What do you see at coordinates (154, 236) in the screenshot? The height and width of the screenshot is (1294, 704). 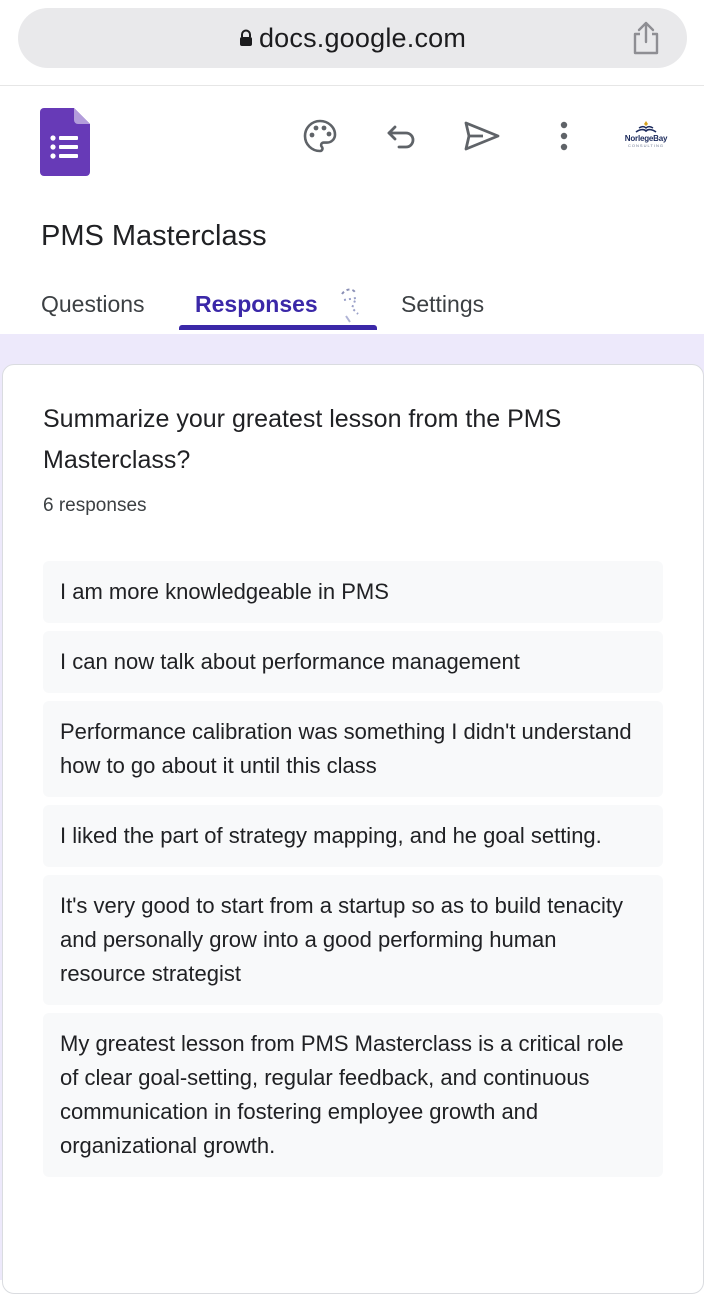 I see `form-title: PMS Masterclass` at bounding box center [154, 236].